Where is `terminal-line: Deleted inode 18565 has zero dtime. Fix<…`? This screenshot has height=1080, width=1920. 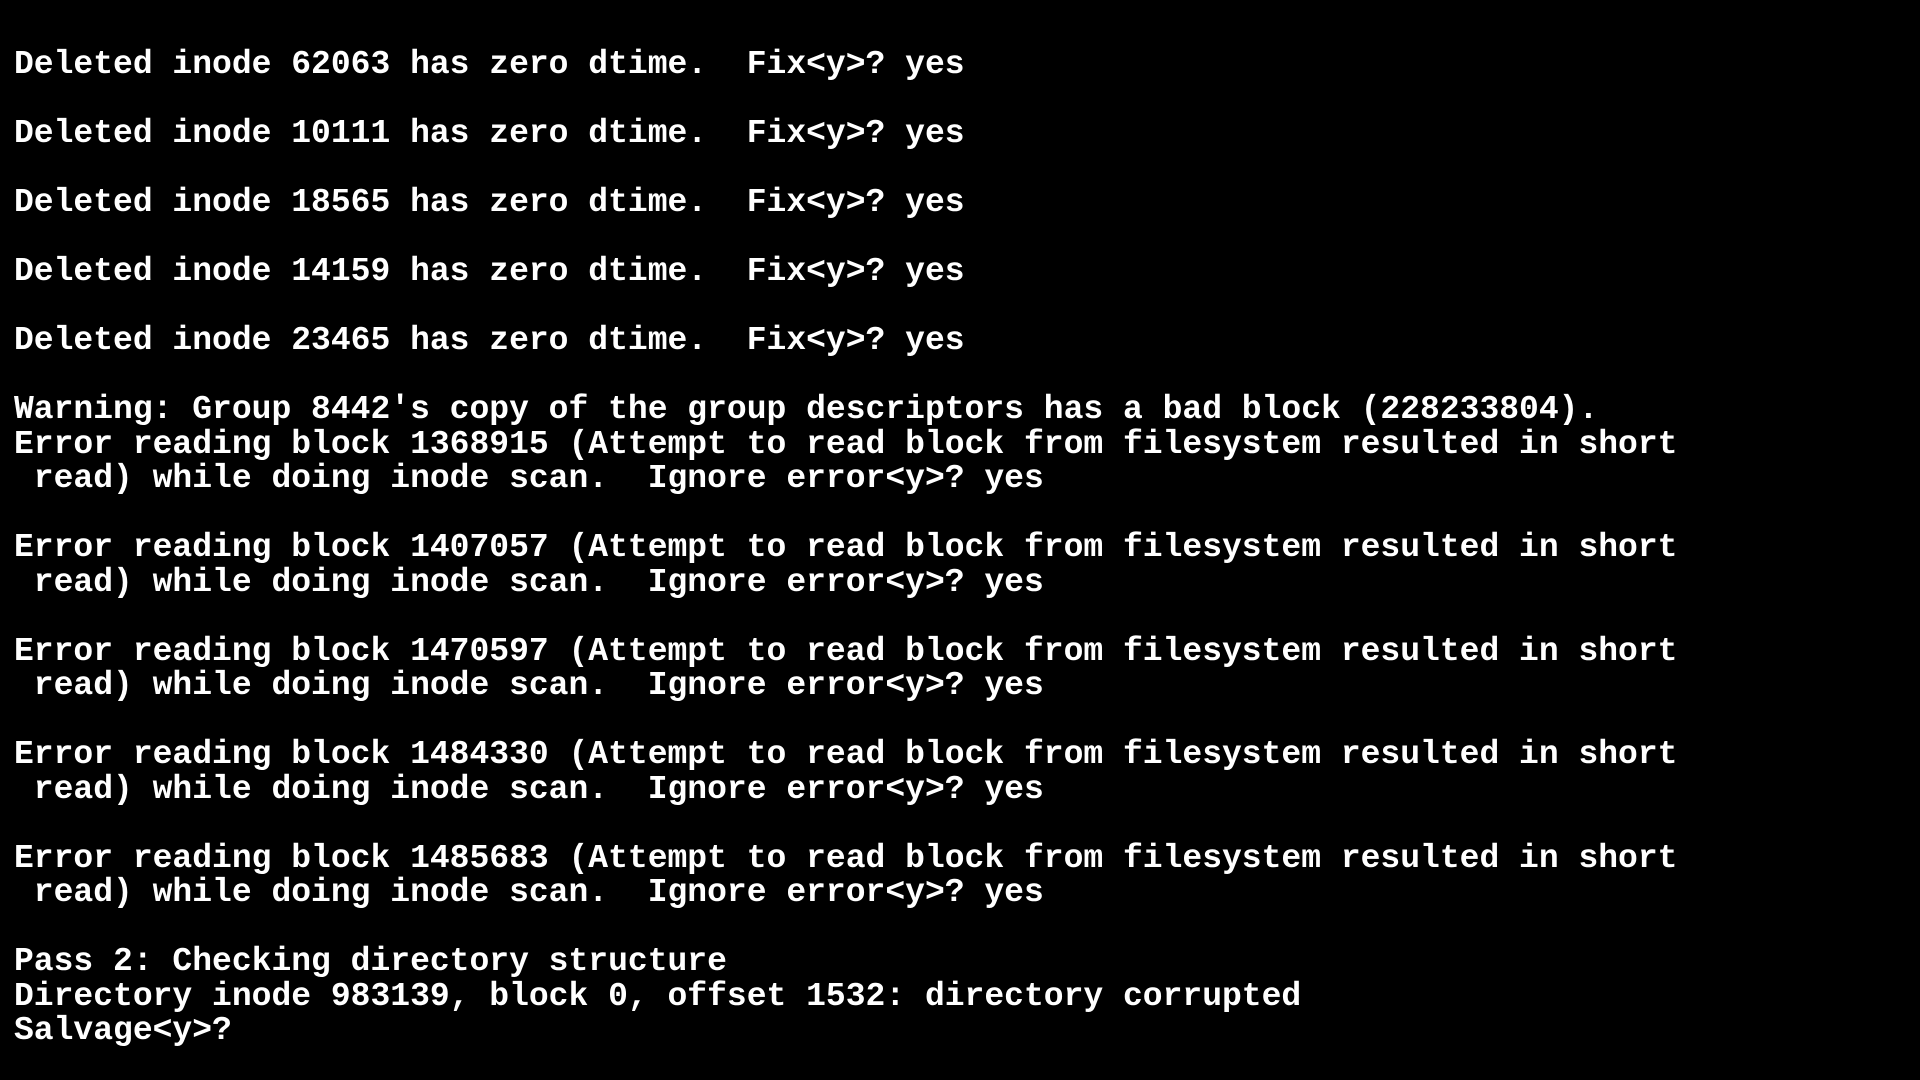 terminal-line: Deleted inode 18565 has zero dtime. Fix<… is located at coordinates (489, 202).